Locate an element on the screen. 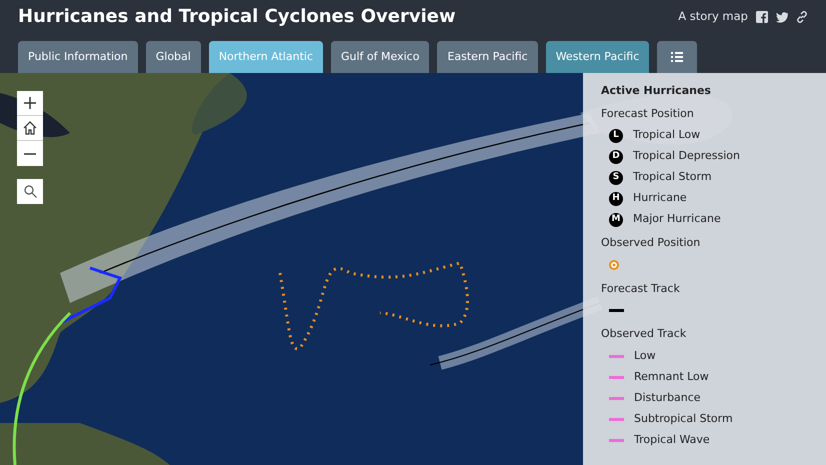 The image size is (826, 465). search-button is located at coordinates (30, 191).